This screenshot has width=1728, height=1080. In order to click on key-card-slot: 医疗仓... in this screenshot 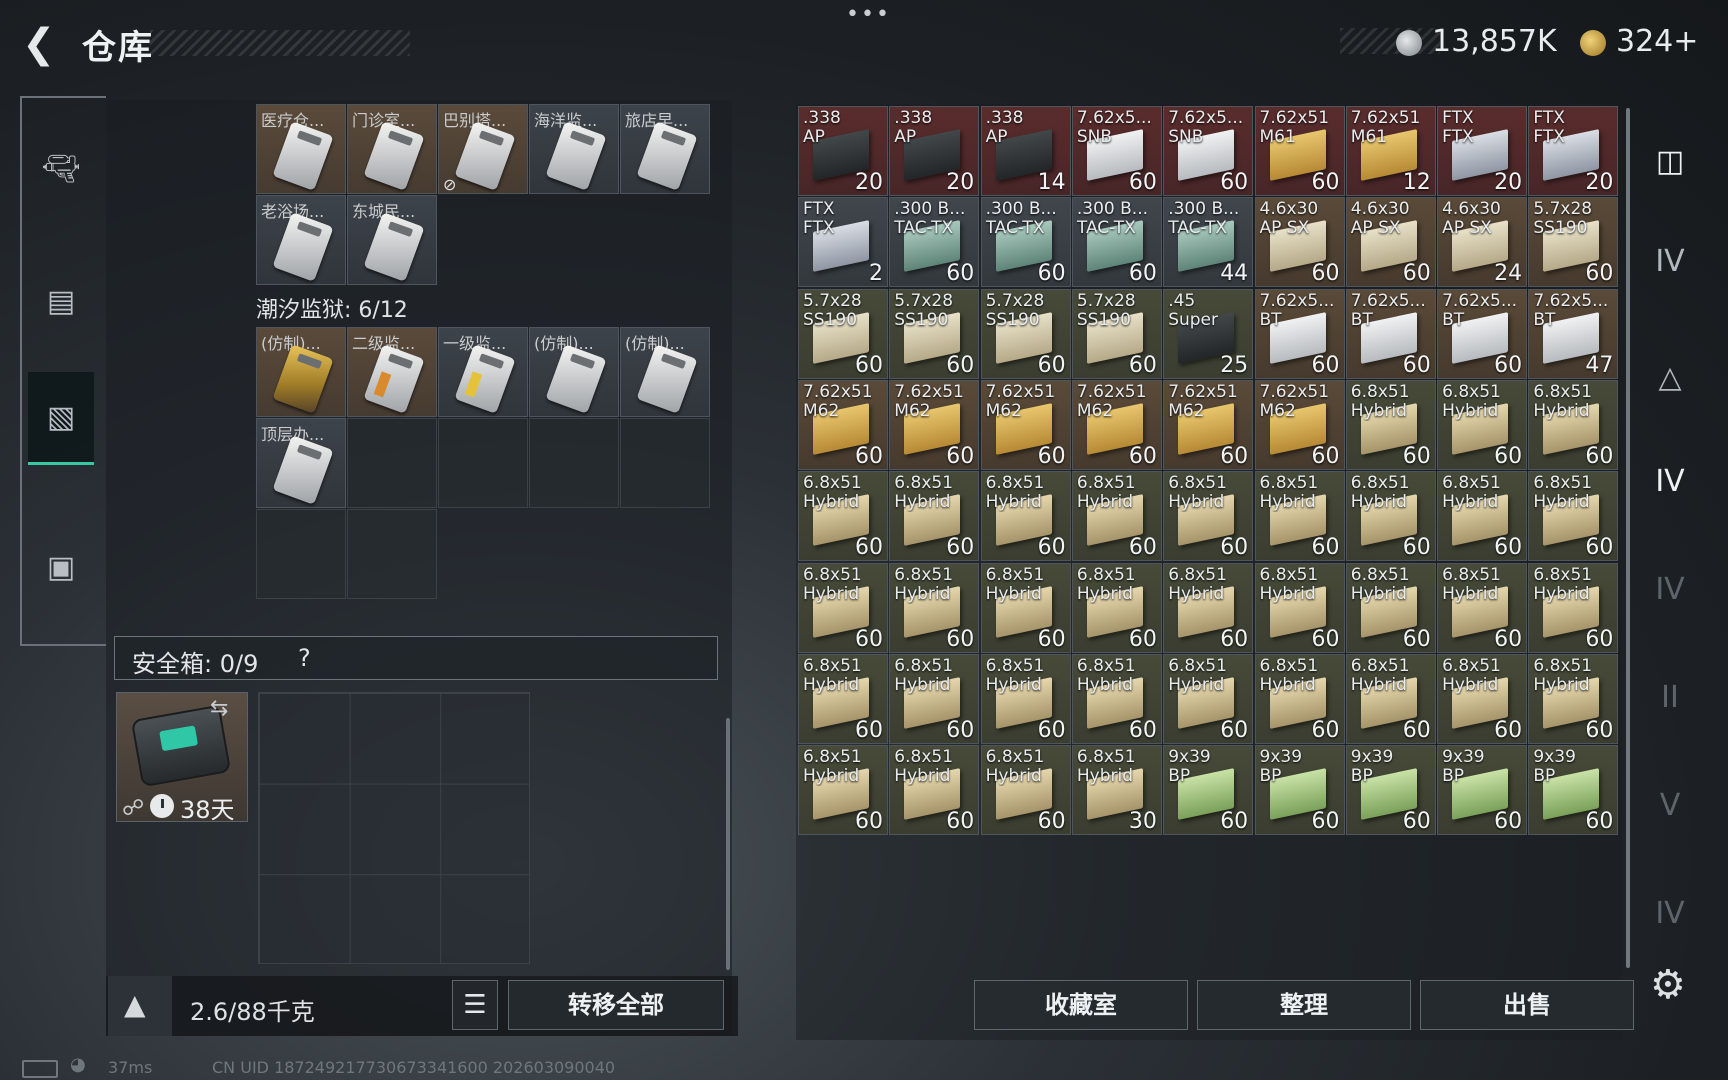, I will do `click(301, 149)`.